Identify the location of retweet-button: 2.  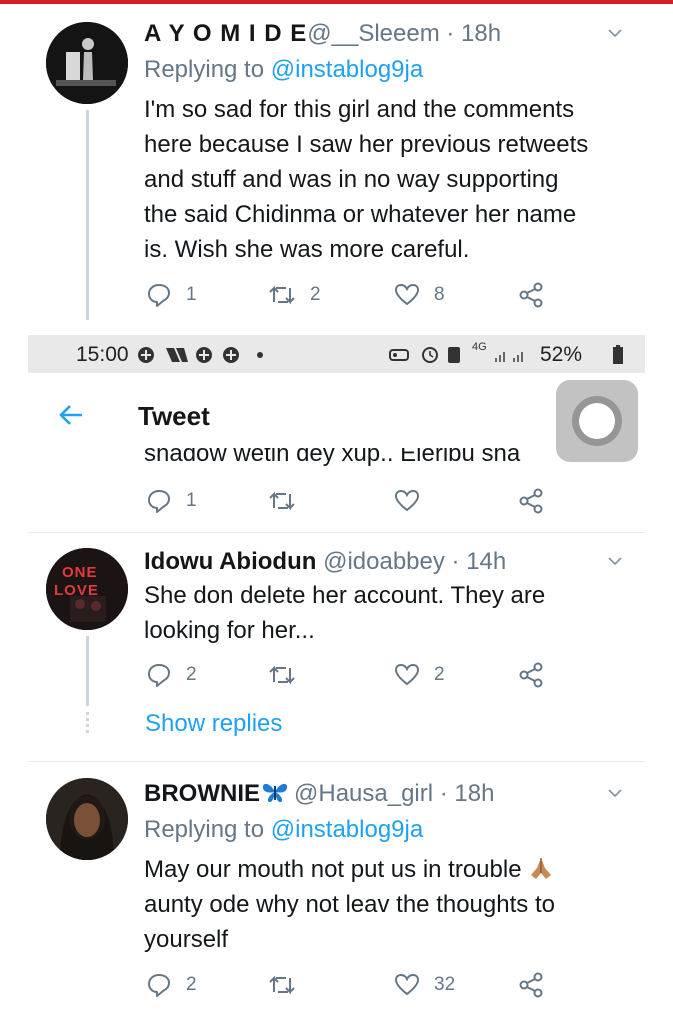
(294, 295).